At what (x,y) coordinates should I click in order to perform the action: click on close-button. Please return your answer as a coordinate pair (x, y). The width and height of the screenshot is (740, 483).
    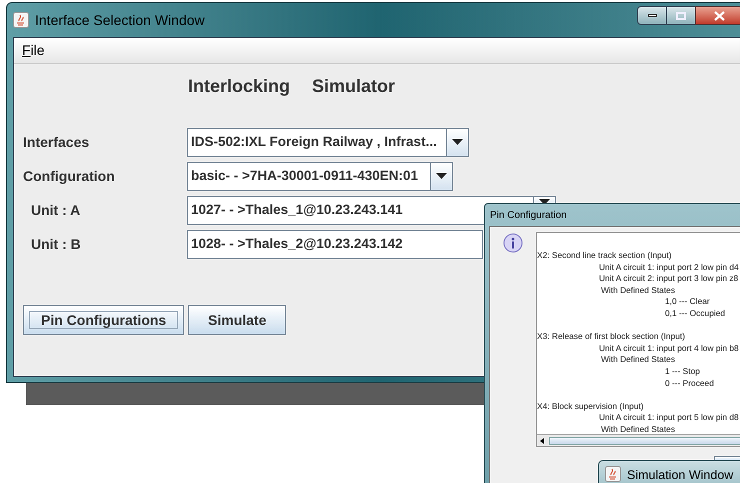
    Looking at the image, I should click on (717, 15).